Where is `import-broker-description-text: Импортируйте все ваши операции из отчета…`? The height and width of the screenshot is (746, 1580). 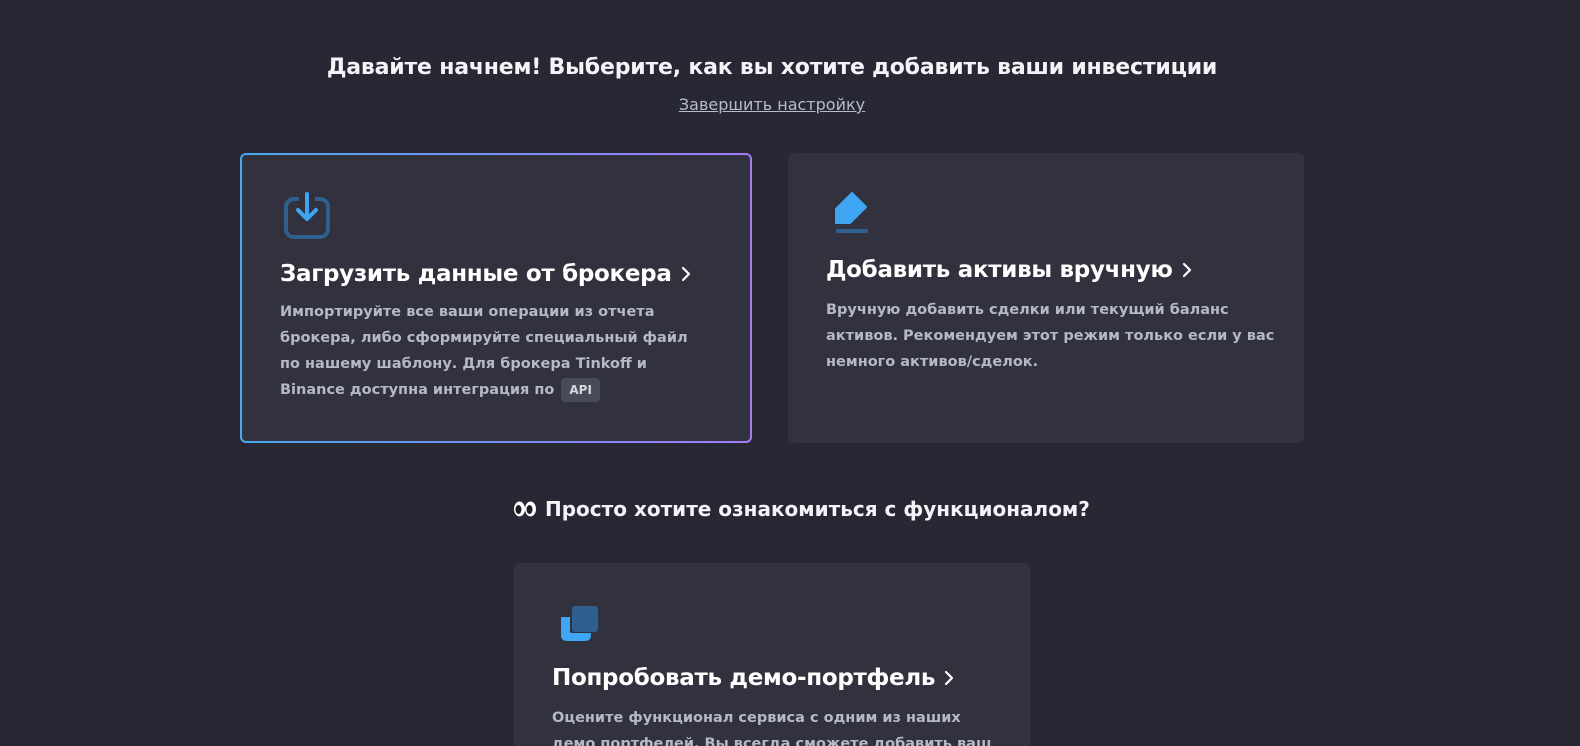 import-broker-description-text: Импортируйте все ваши операции из отчета… is located at coordinates (484, 351).